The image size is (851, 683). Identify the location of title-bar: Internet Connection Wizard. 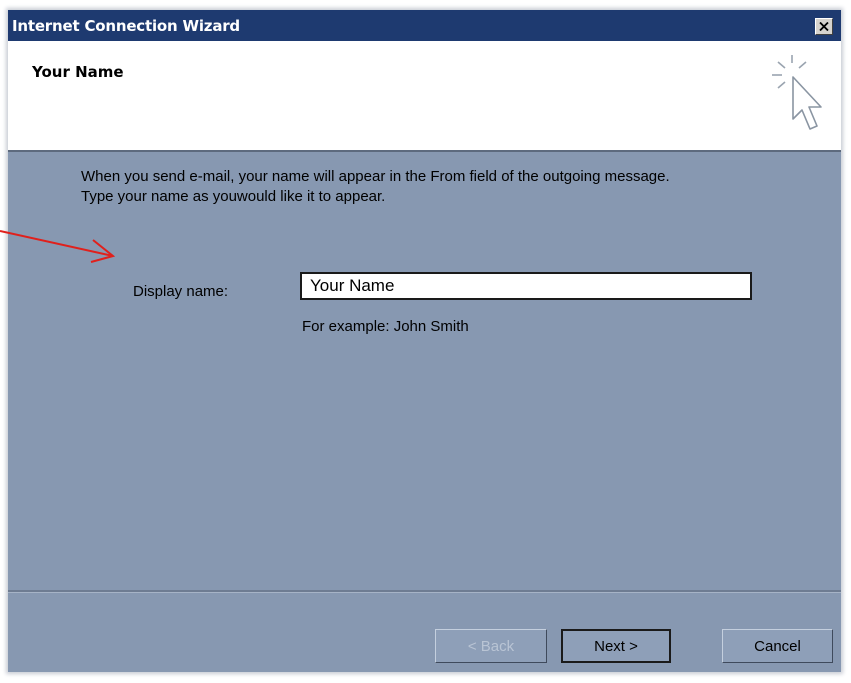
(424, 25).